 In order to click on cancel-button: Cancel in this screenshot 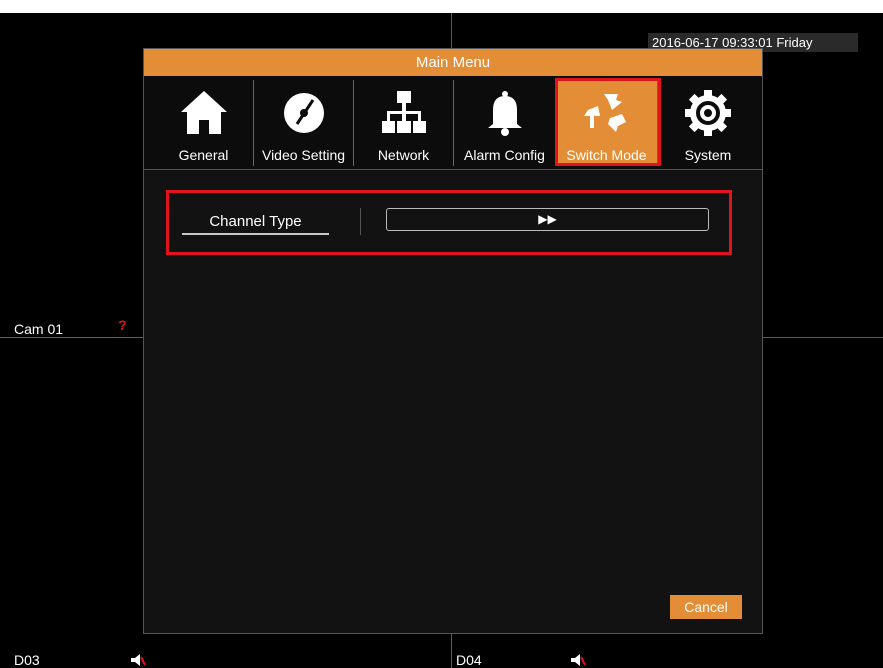, I will do `click(706, 607)`.